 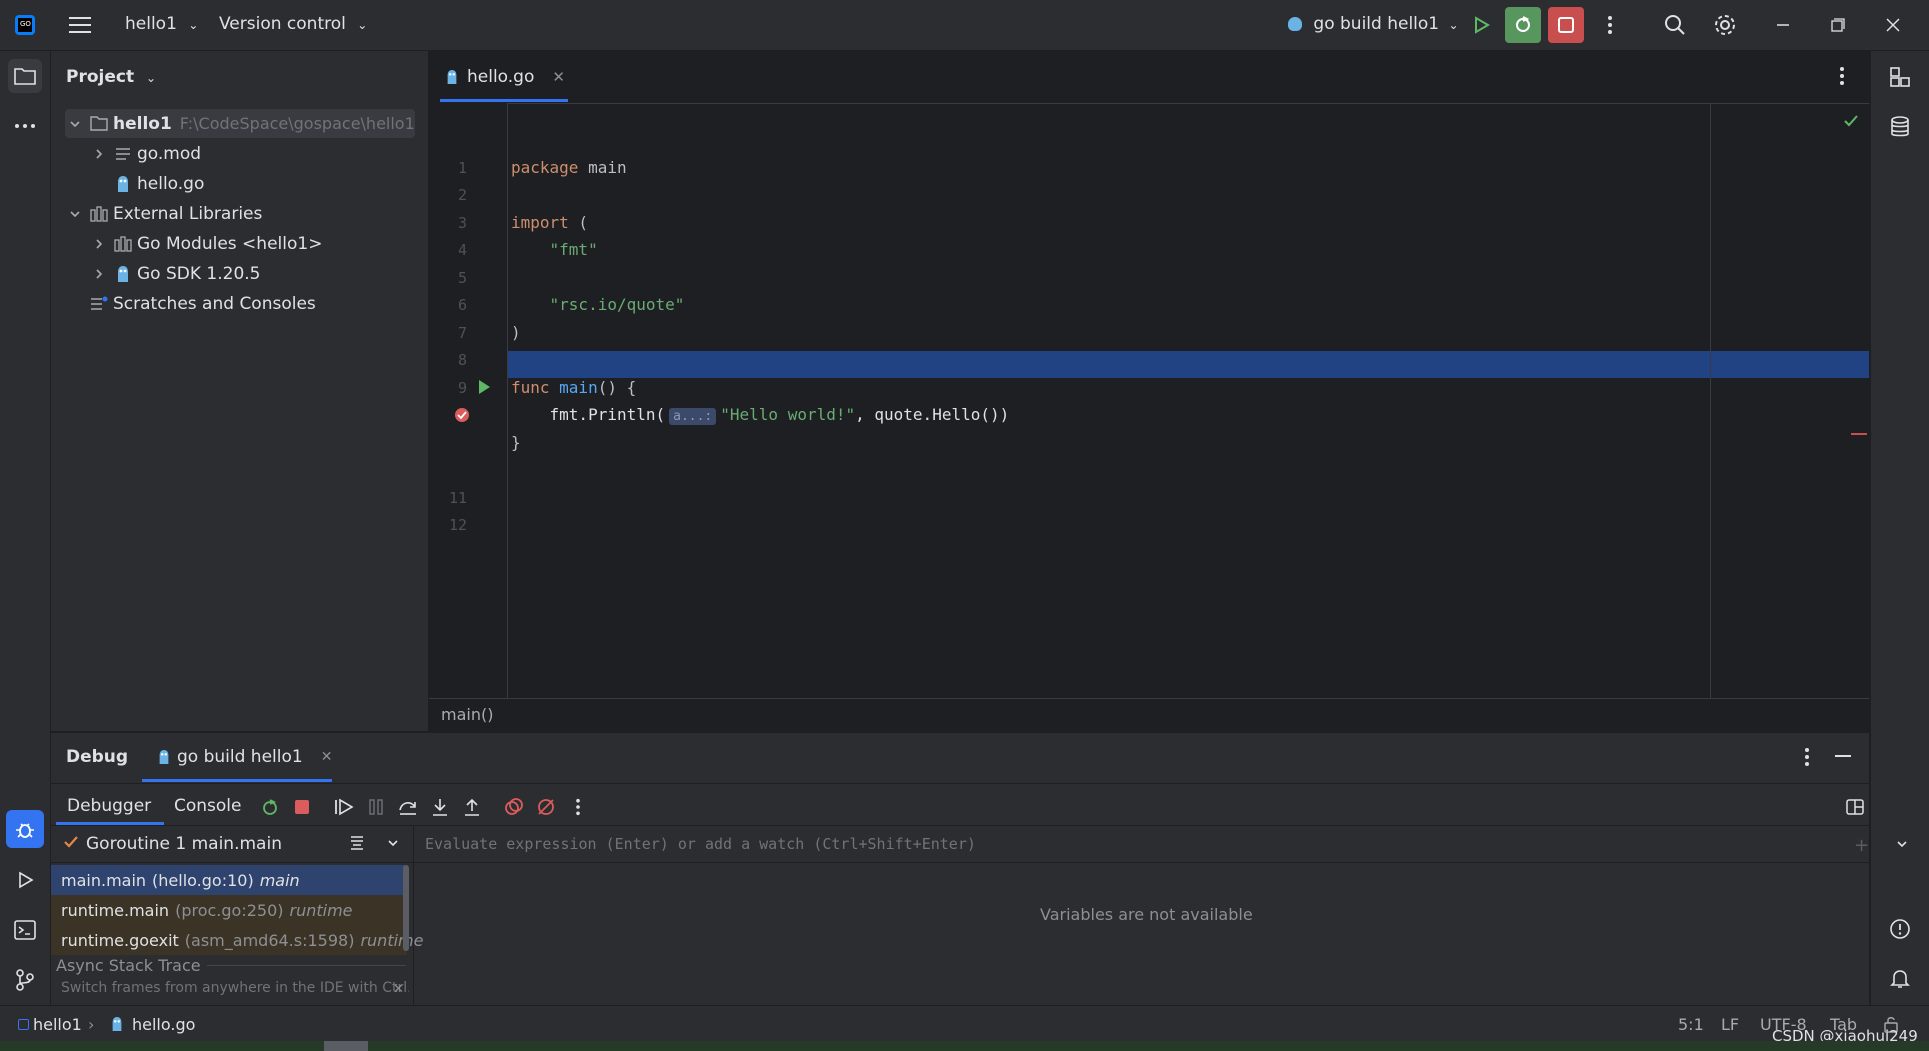 What do you see at coordinates (1783, 25) in the screenshot?
I see `minimize-icon` at bounding box center [1783, 25].